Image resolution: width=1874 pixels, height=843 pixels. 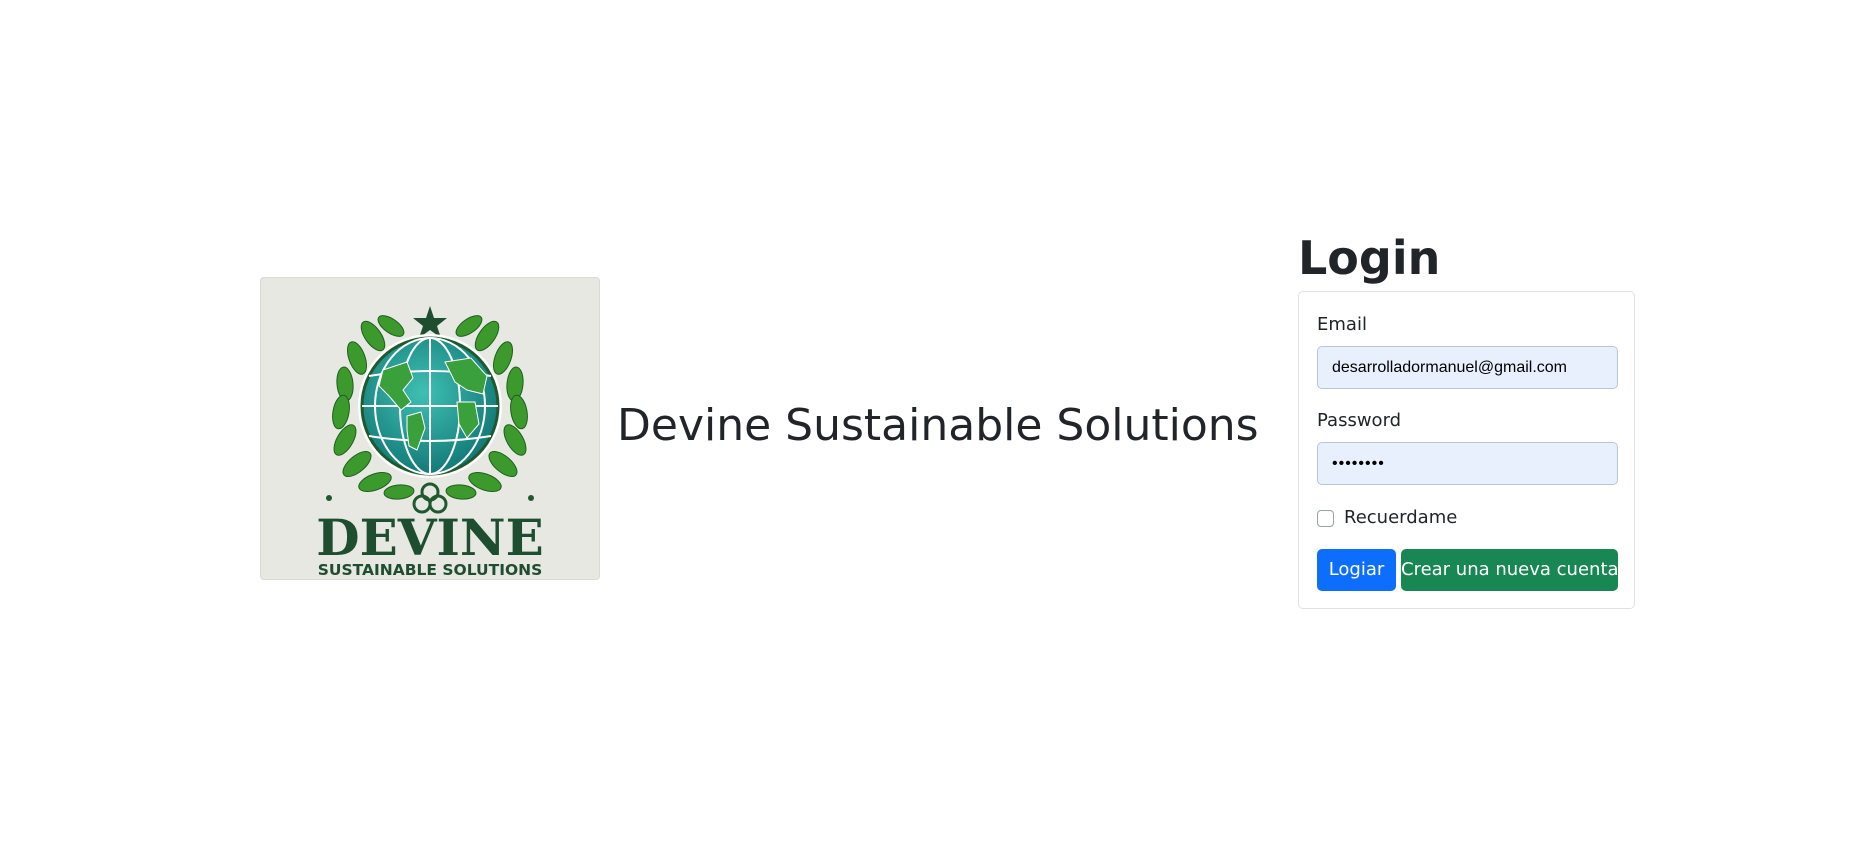 What do you see at coordinates (429, 537) in the screenshot?
I see `logo-wordmark: DEVINE` at bounding box center [429, 537].